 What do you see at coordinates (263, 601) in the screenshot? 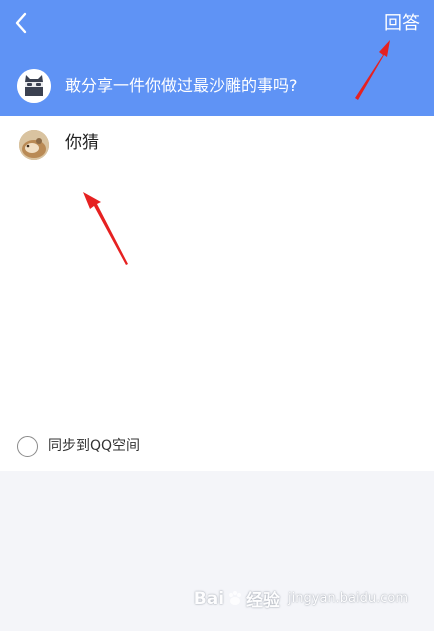
I see `watermark-brand-right: 经验` at bounding box center [263, 601].